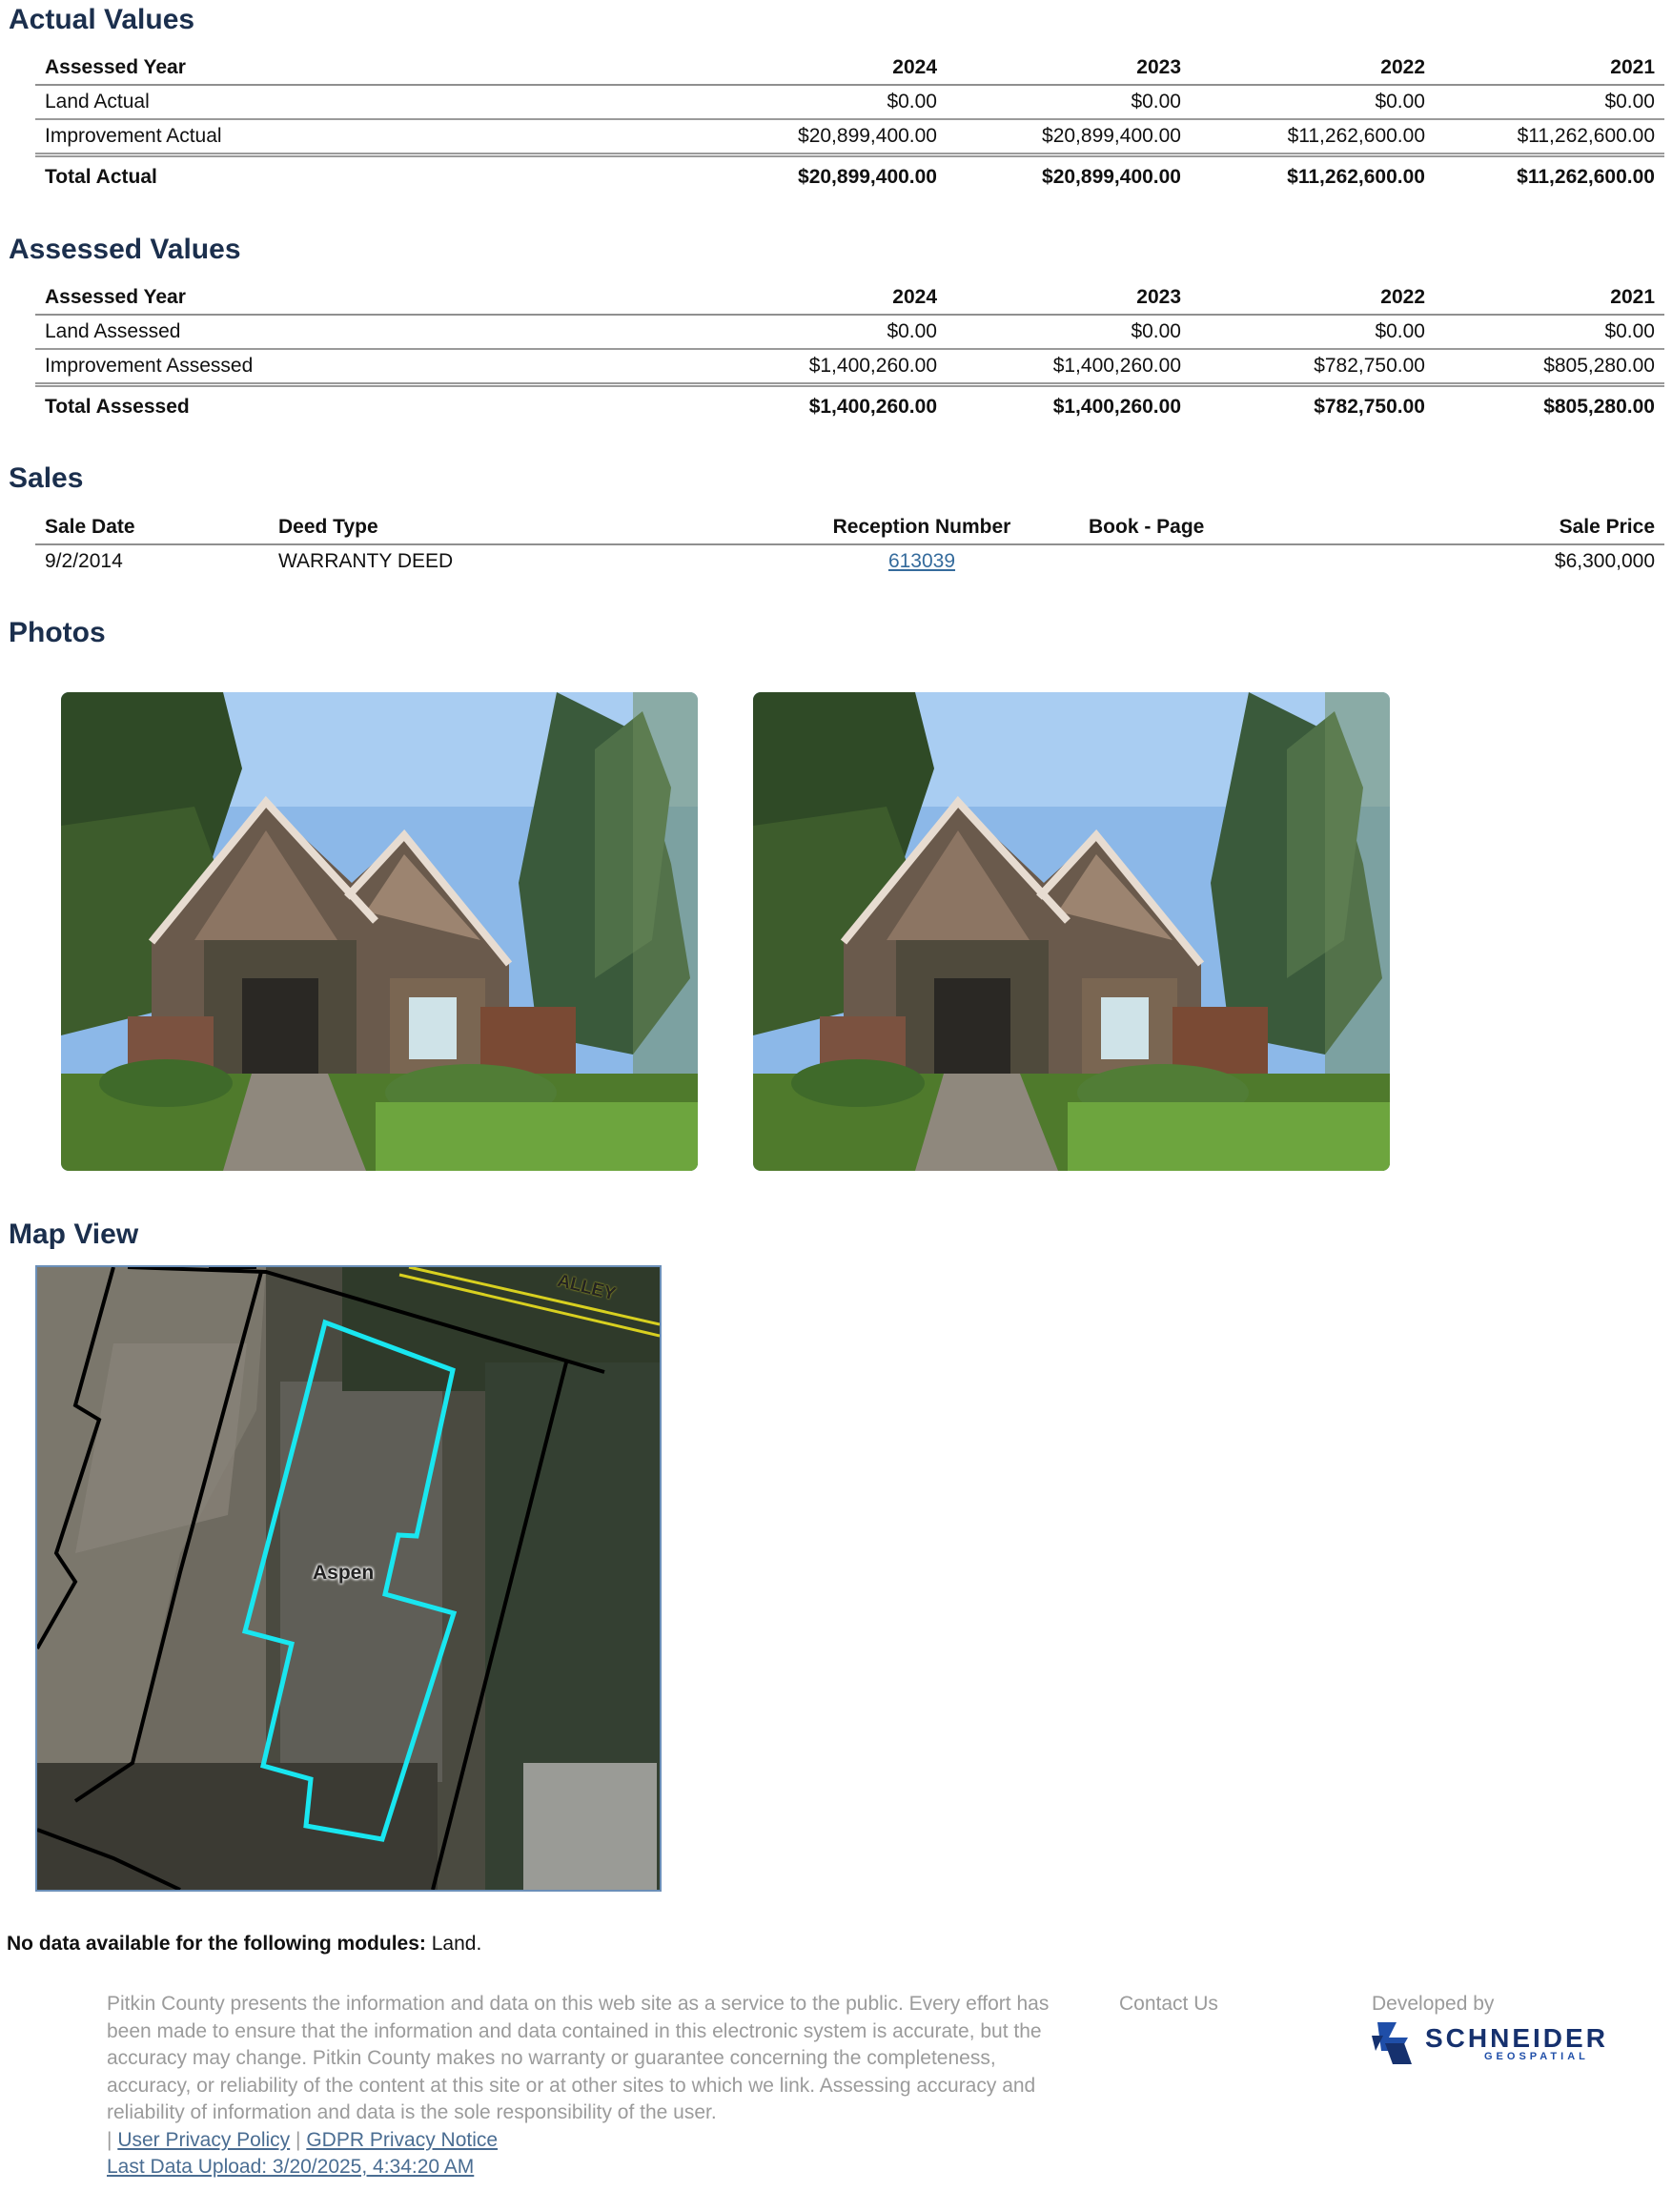  Describe the element at coordinates (290, 2167) in the screenshot. I see `last-data-upload-link: Last Data Upload: 3/20/2025, 4:34:20 AM` at that location.